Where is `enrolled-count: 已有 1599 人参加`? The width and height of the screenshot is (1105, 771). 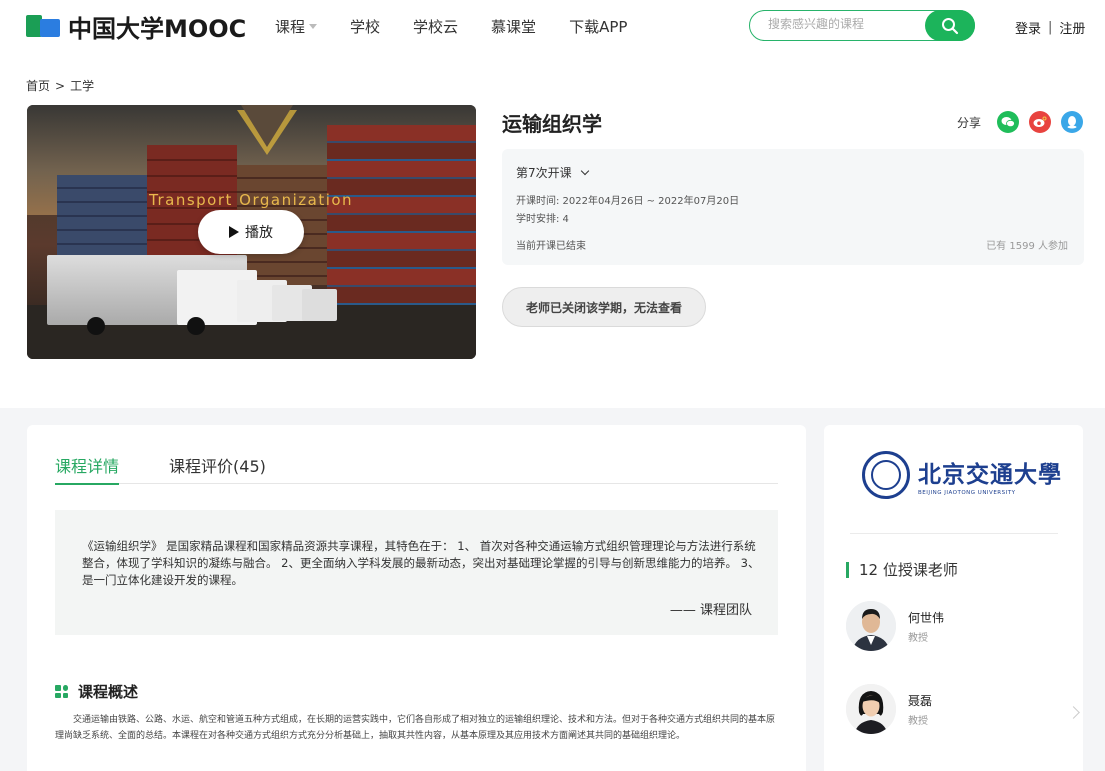 enrolled-count: 已有 1599 人参加 is located at coordinates (1027, 246).